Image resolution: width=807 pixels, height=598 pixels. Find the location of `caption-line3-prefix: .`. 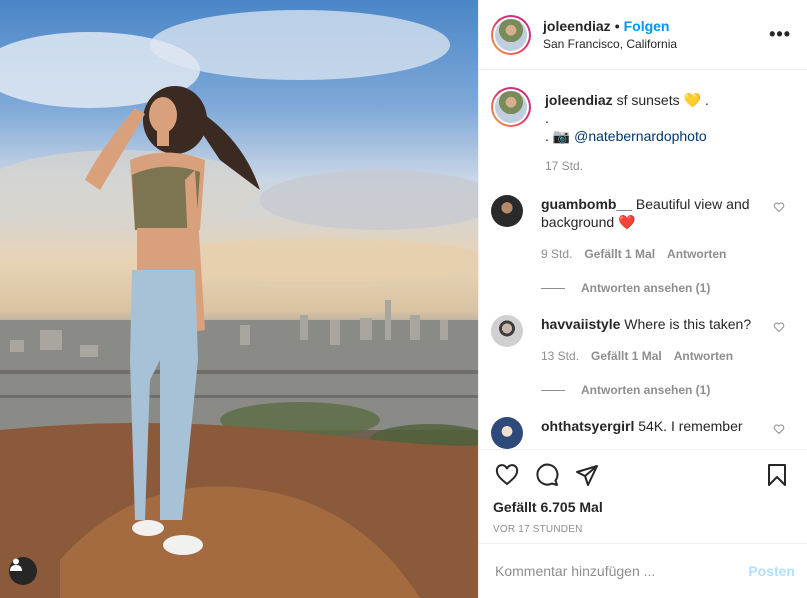

caption-line3-prefix: . is located at coordinates (547, 136).